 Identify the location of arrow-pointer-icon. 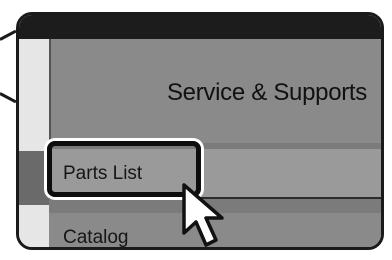
(203, 215).